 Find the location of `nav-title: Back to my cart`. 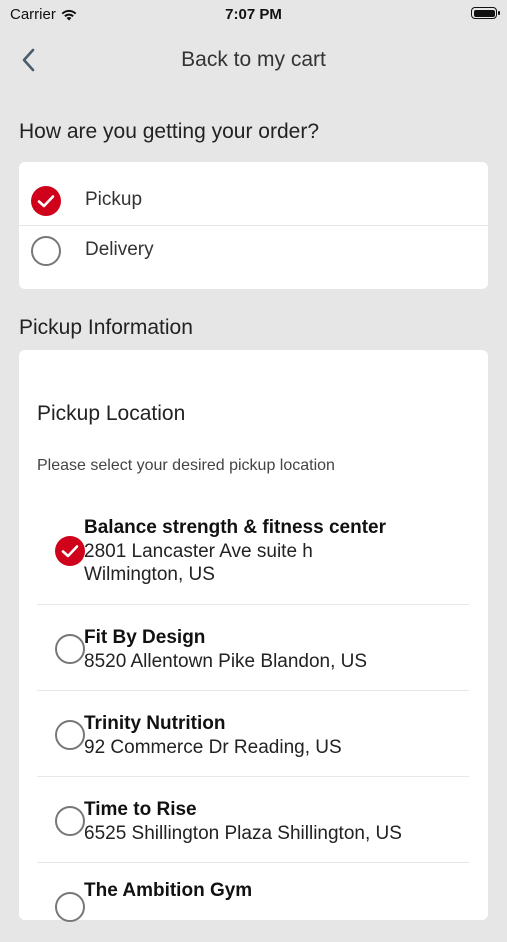

nav-title: Back to my cart is located at coordinates (253, 60).